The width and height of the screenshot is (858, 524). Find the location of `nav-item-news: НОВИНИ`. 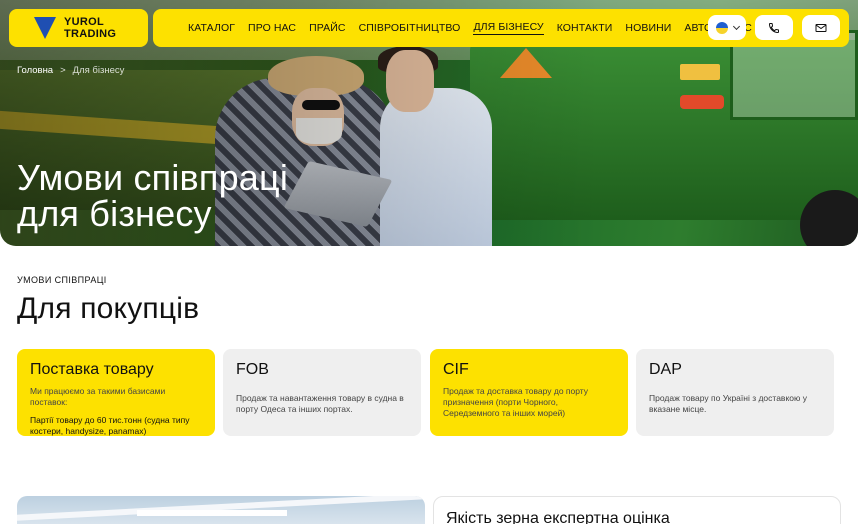

nav-item-news: НОВИНИ is located at coordinates (648, 28).